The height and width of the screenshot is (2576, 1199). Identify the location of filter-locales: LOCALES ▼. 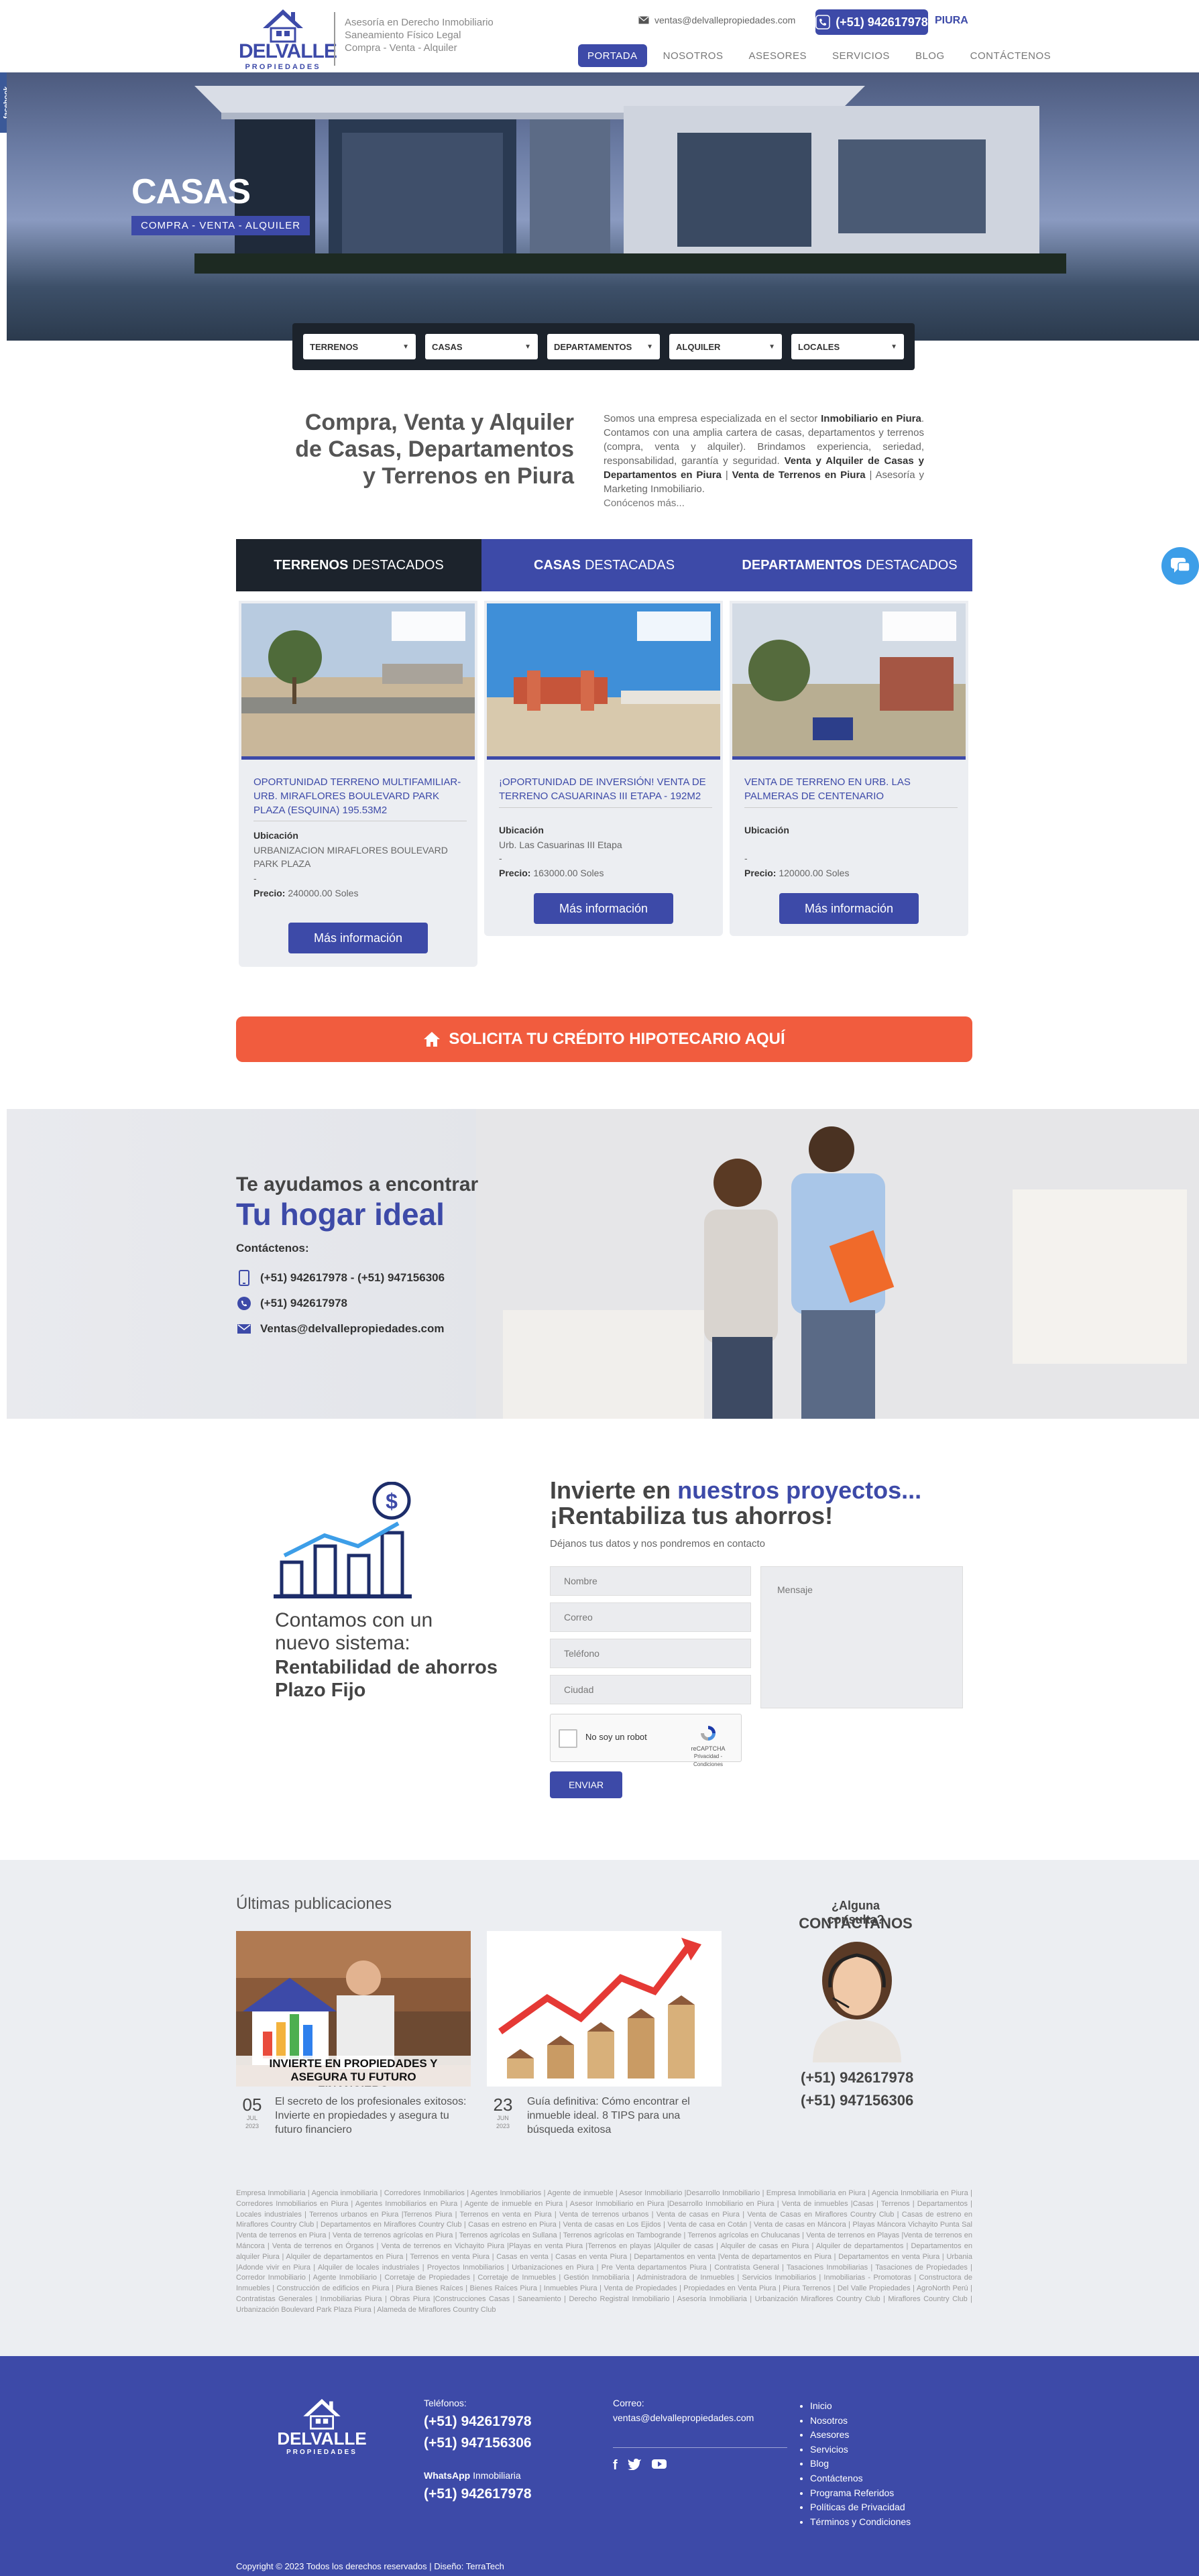
(848, 346).